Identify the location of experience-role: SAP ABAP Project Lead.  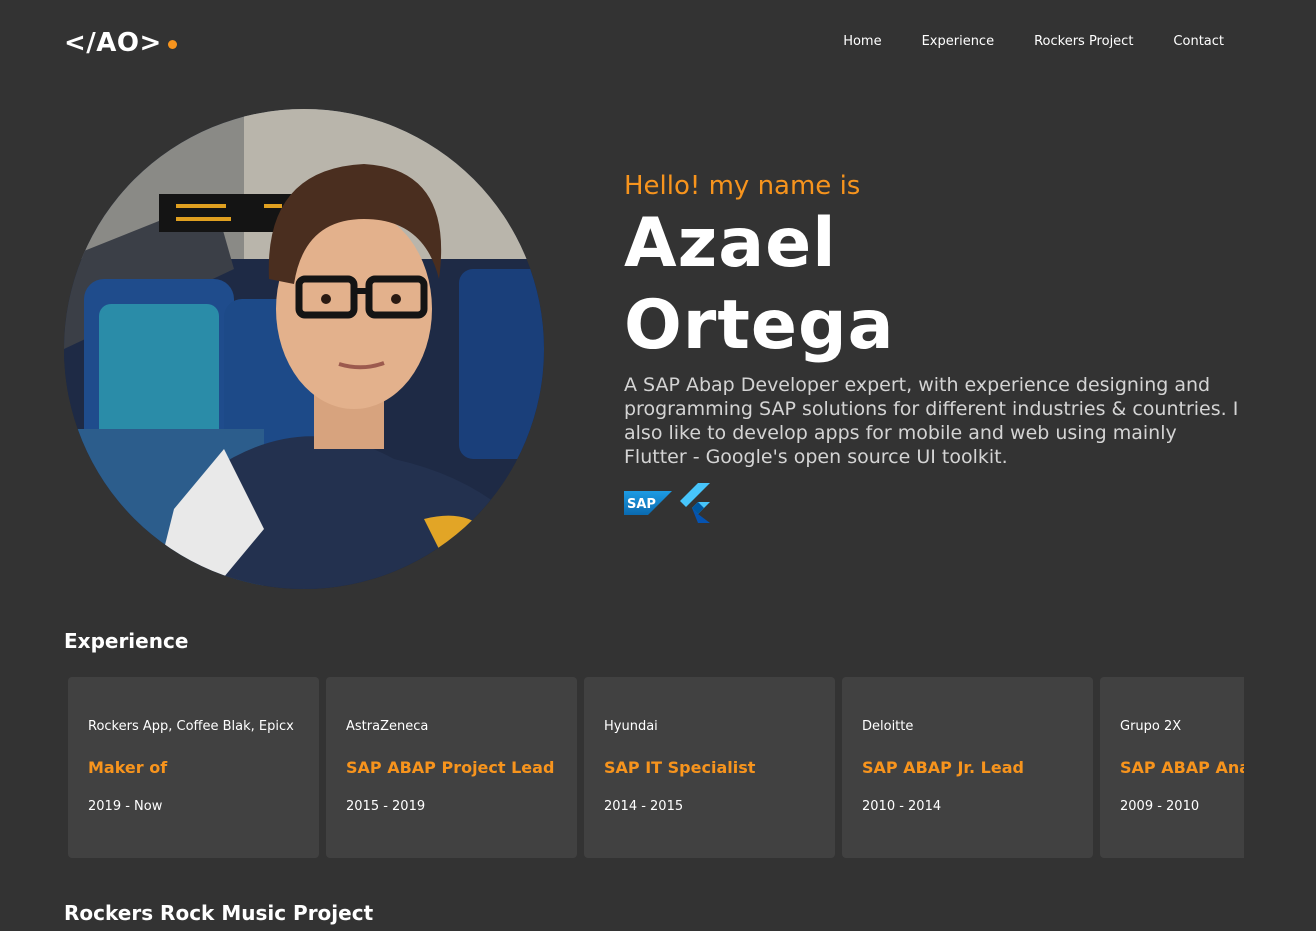
(450, 767).